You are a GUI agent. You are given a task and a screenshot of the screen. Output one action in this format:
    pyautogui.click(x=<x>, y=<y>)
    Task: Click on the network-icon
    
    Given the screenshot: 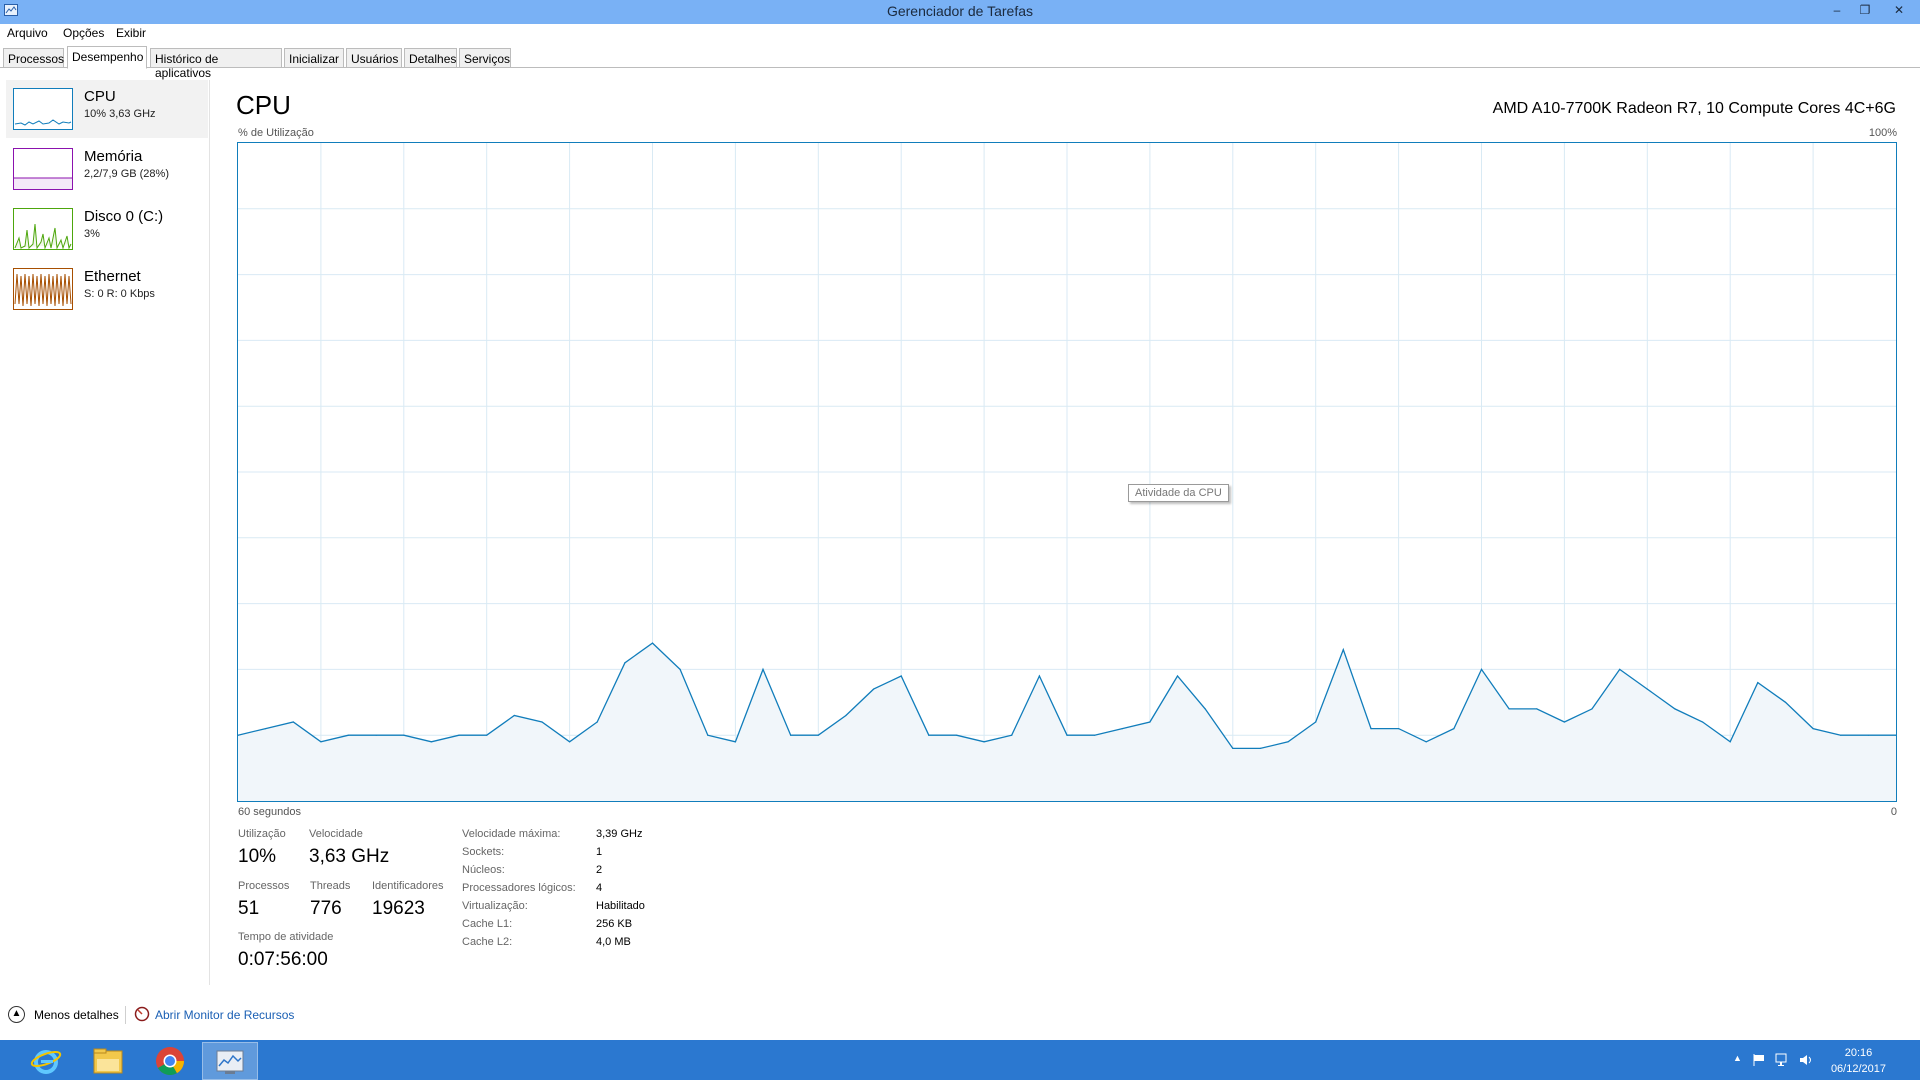 What is the action you would take?
    pyautogui.click(x=1783, y=1061)
    